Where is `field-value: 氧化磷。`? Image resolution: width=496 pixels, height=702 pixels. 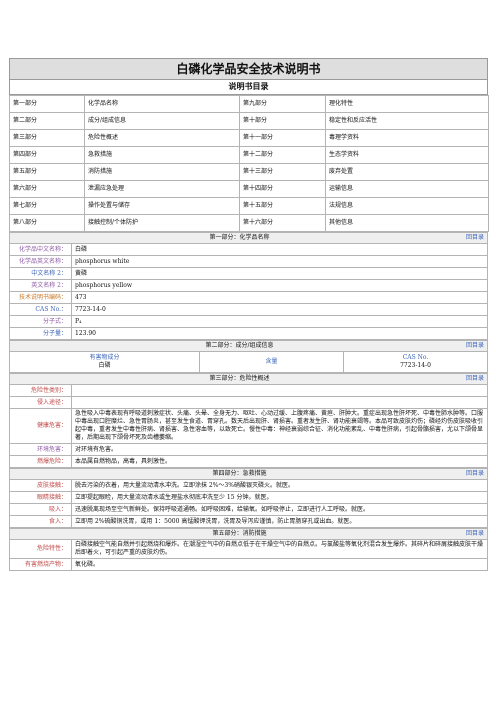
field-value: 氧化磷。 is located at coordinates (279, 564).